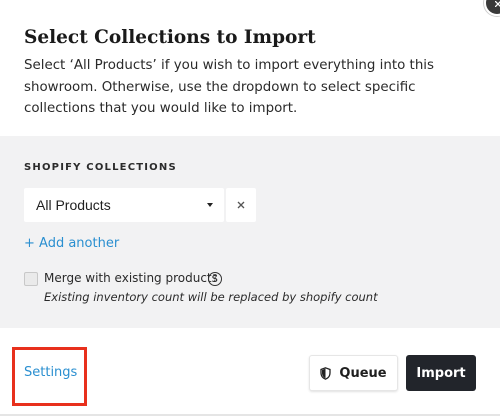  I want to click on collection-select-value: All Products, so click(73, 205).